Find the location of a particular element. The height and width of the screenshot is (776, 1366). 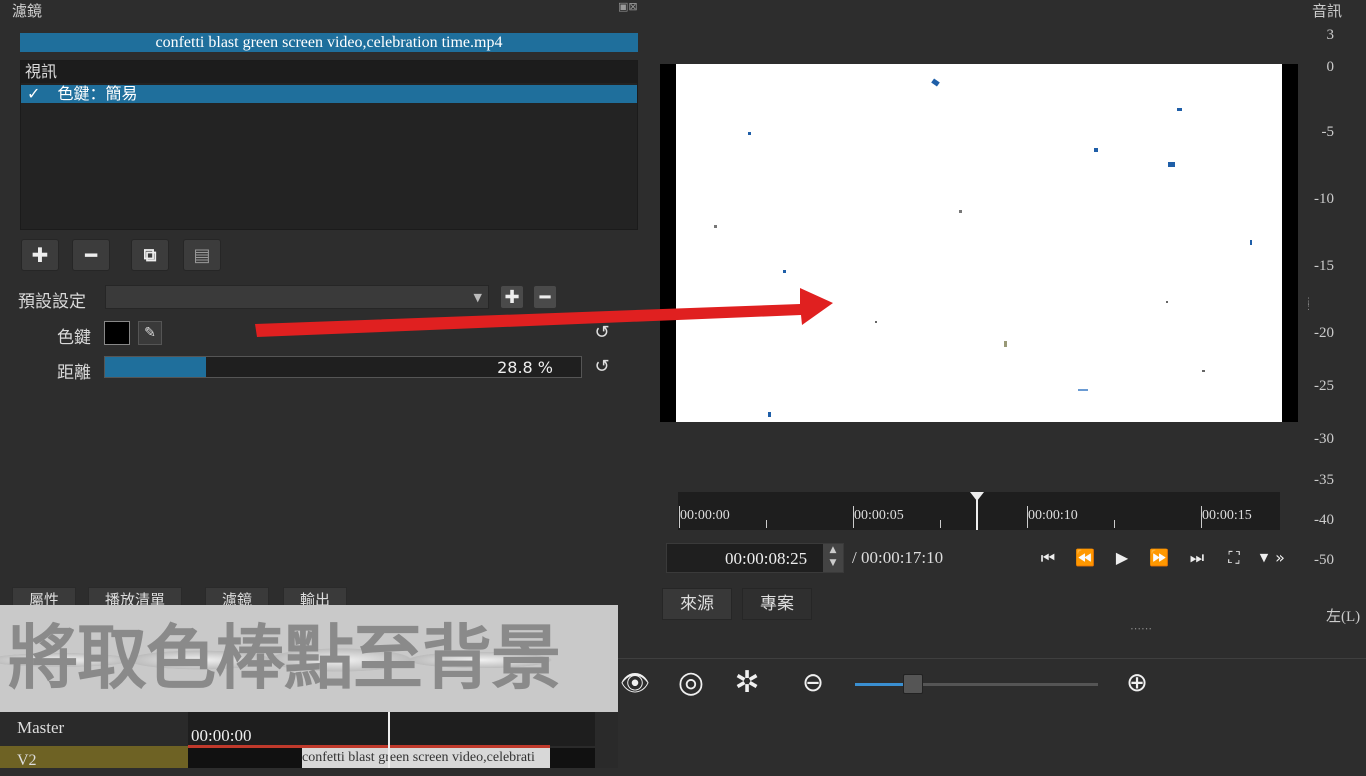

tab-project: 專案 is located at coordinates (777, 604).